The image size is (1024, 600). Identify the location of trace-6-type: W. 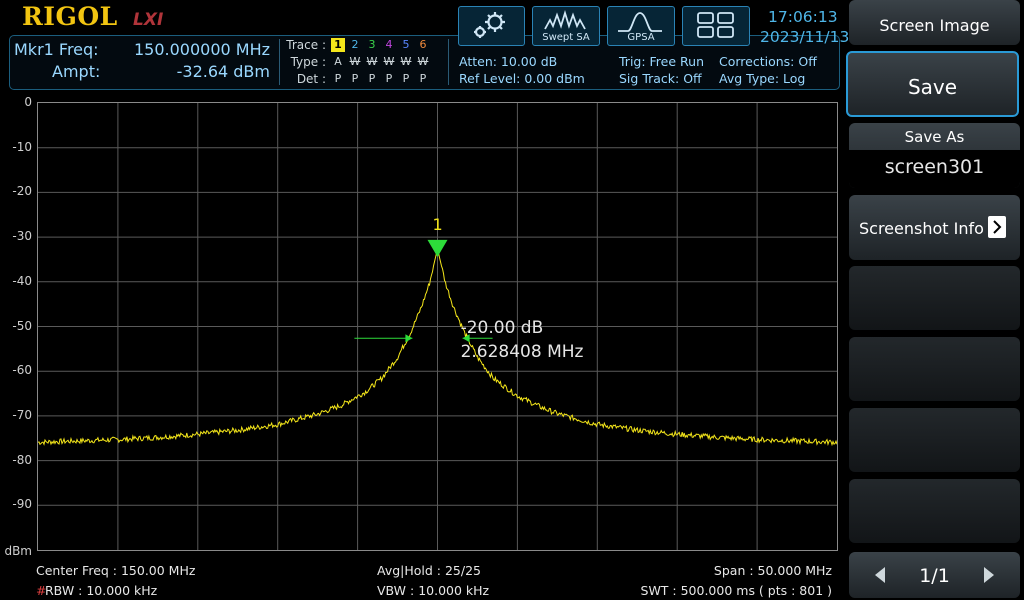
(423, 61).